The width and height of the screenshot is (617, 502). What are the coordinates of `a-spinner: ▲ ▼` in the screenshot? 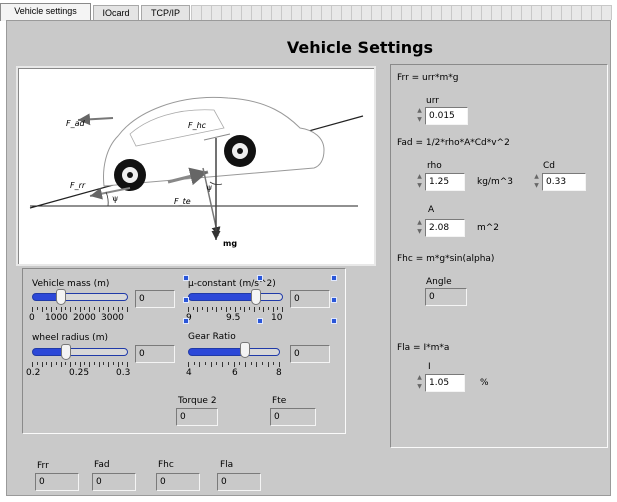 It's located at (419, 227).